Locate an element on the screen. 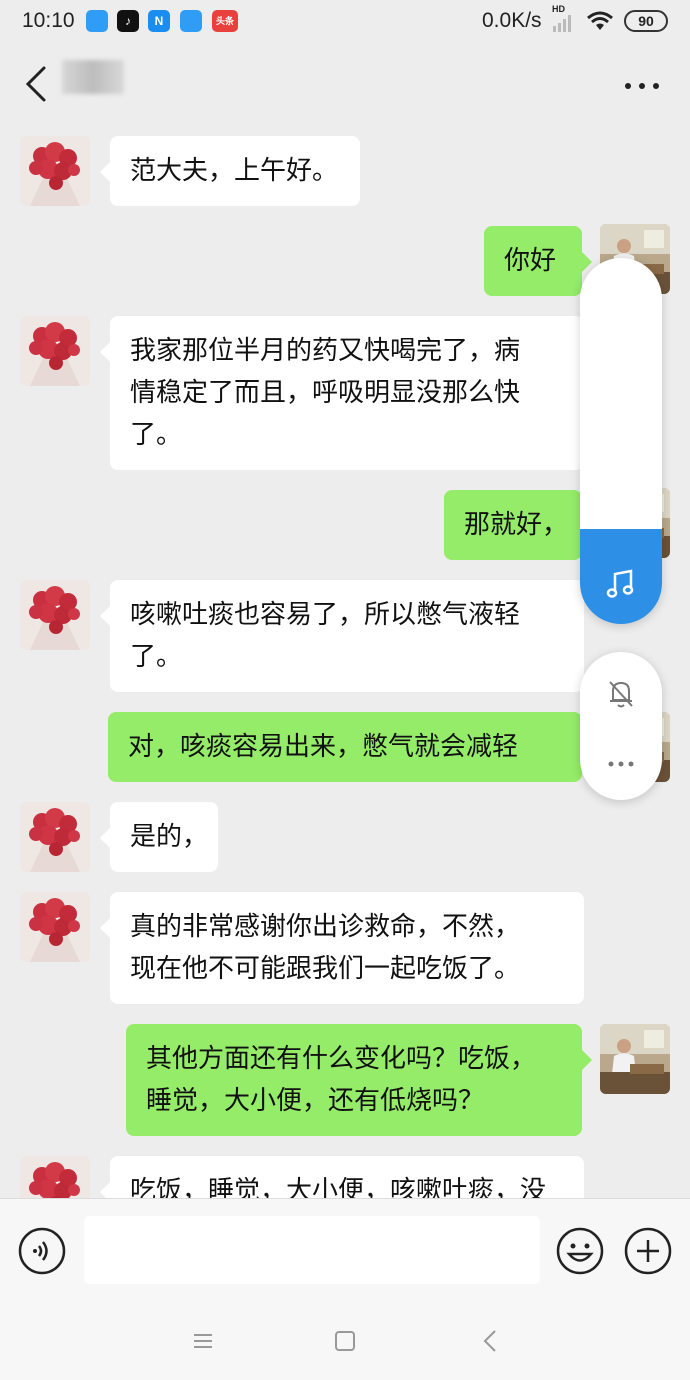 This screenshot has height=1380, width=690. message-text-line: 是的， is located at coordinates (169, 837).